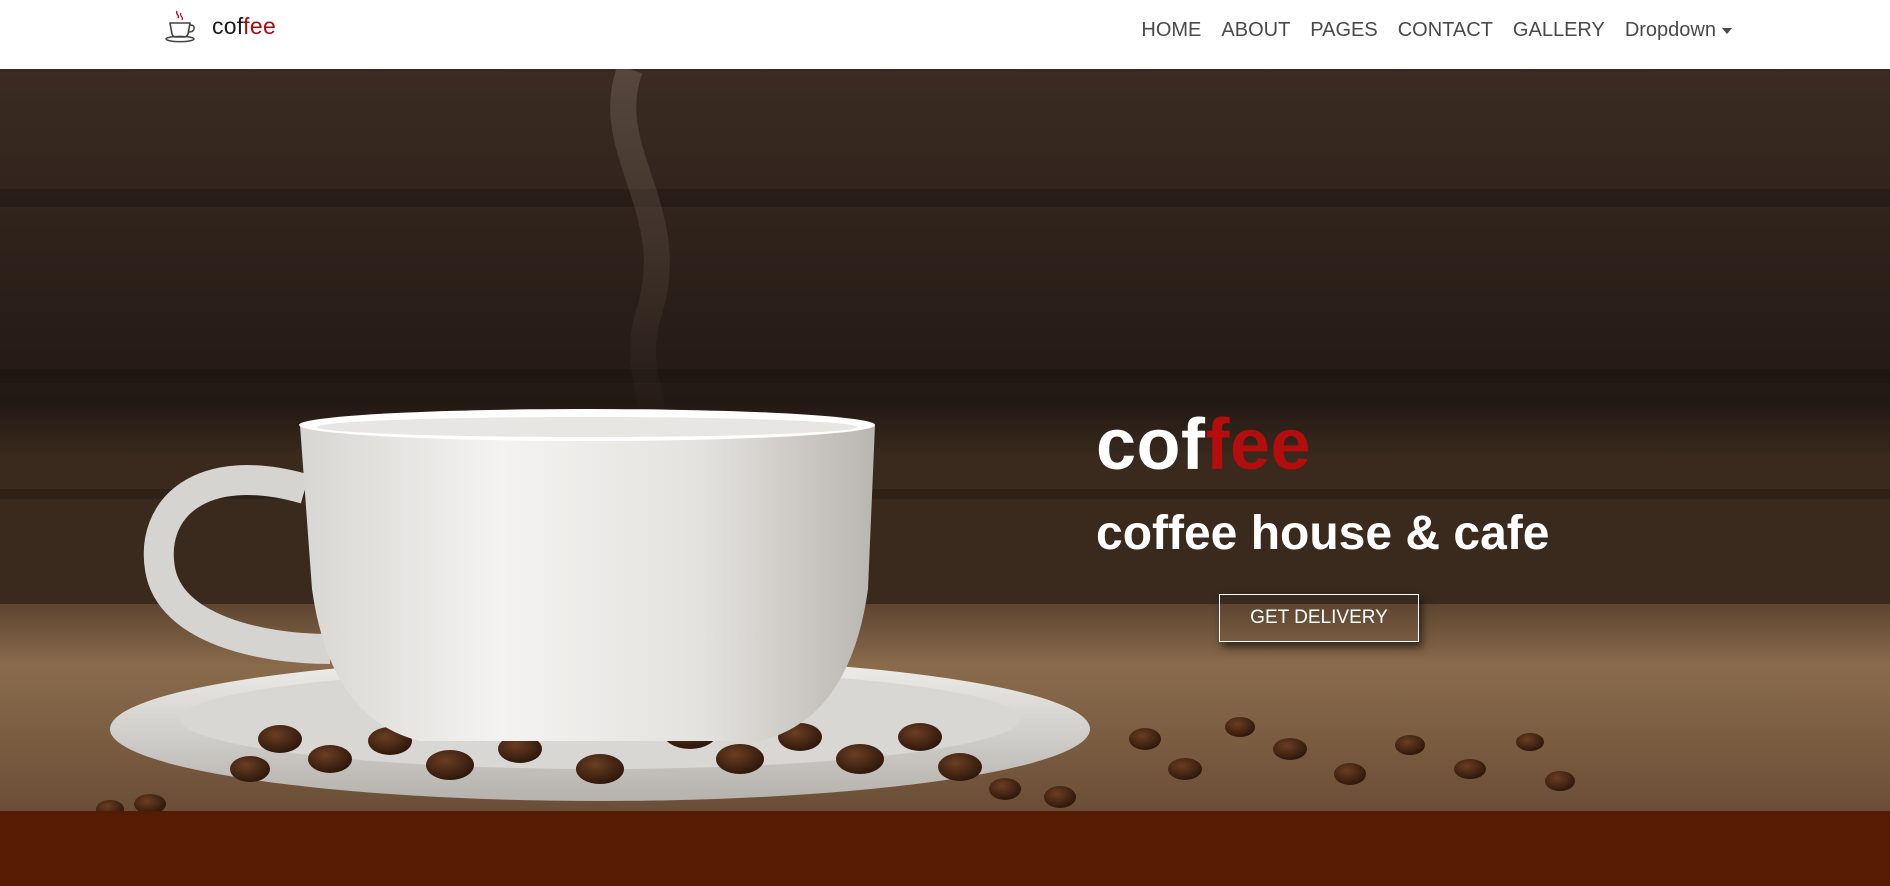  I want to click on brand-logo-link: coffee, so click(219, 26).